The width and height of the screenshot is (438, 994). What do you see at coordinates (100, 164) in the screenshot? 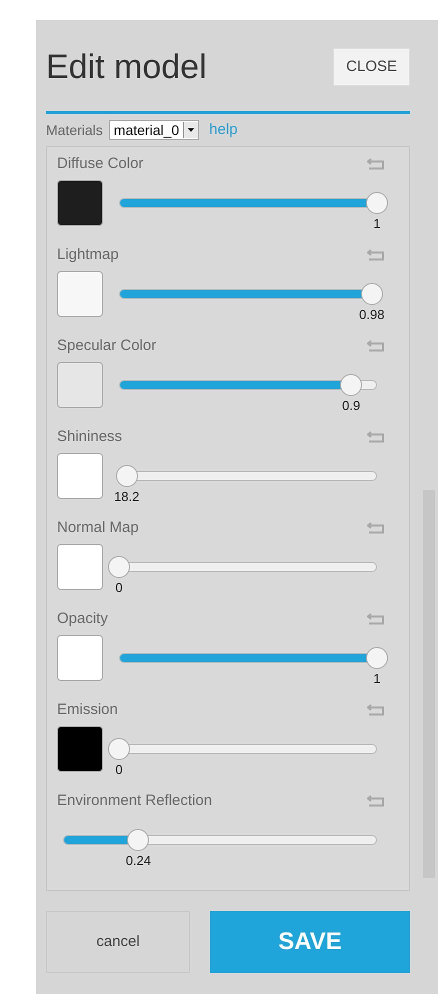
I see `property-label: Diffuse Color` at bounding box center [100, 164].